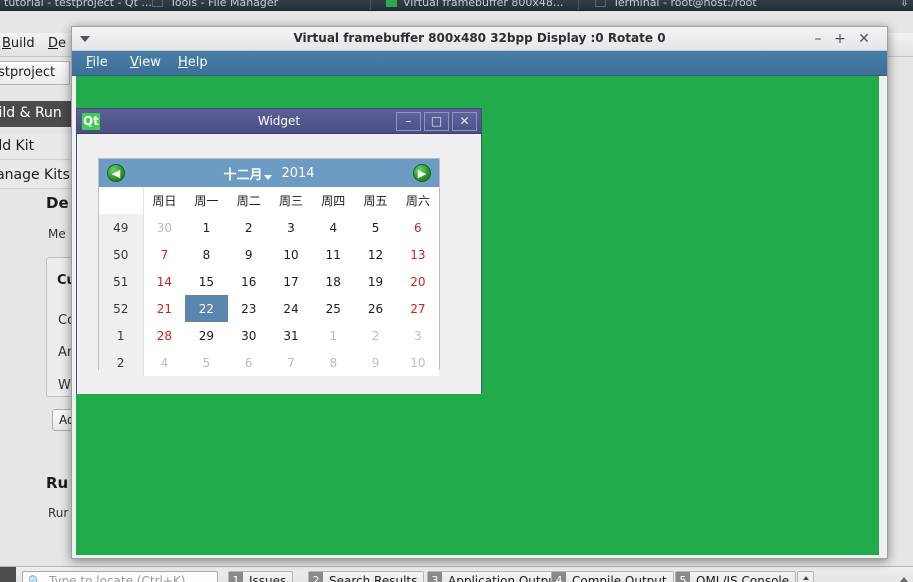 The image size is (913, 582). I want to click on week-number-cell: 51, so click(121, 281).